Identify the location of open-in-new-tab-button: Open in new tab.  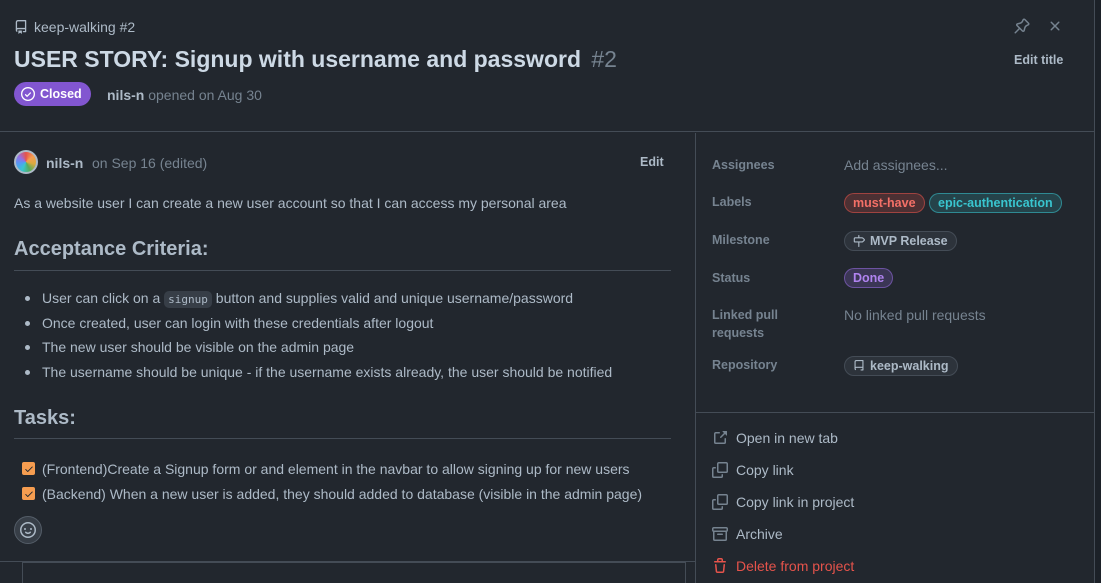
(775, 438).